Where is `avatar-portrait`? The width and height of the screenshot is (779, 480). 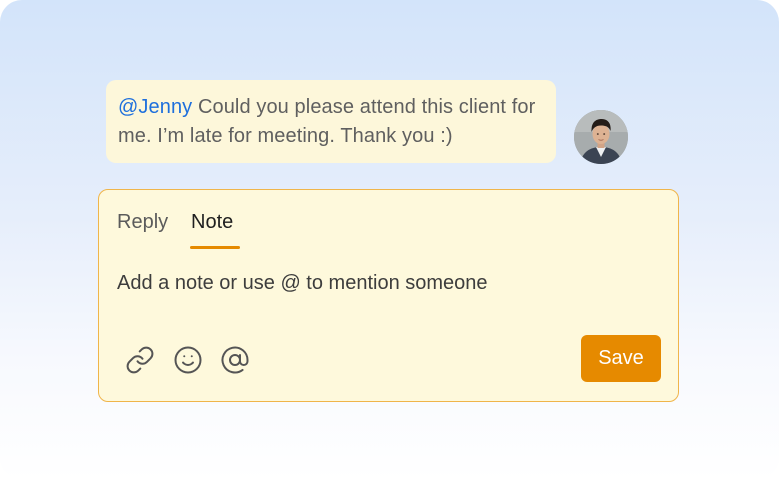 avatar-portrait is located at coordinates (601, 137).